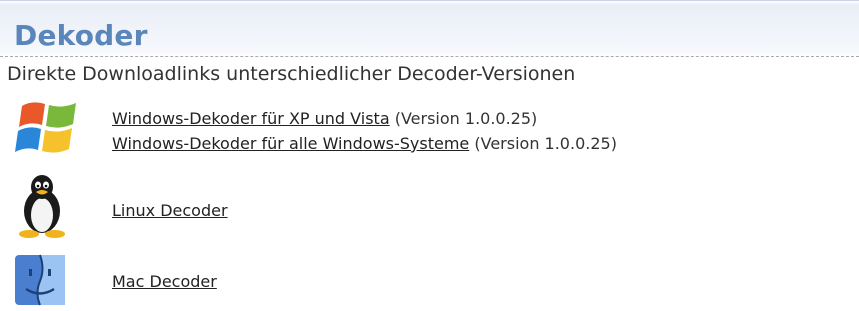 This screenshot has width=859, height=311. I want to click on section-title: Dekoder, so click(81, 35).